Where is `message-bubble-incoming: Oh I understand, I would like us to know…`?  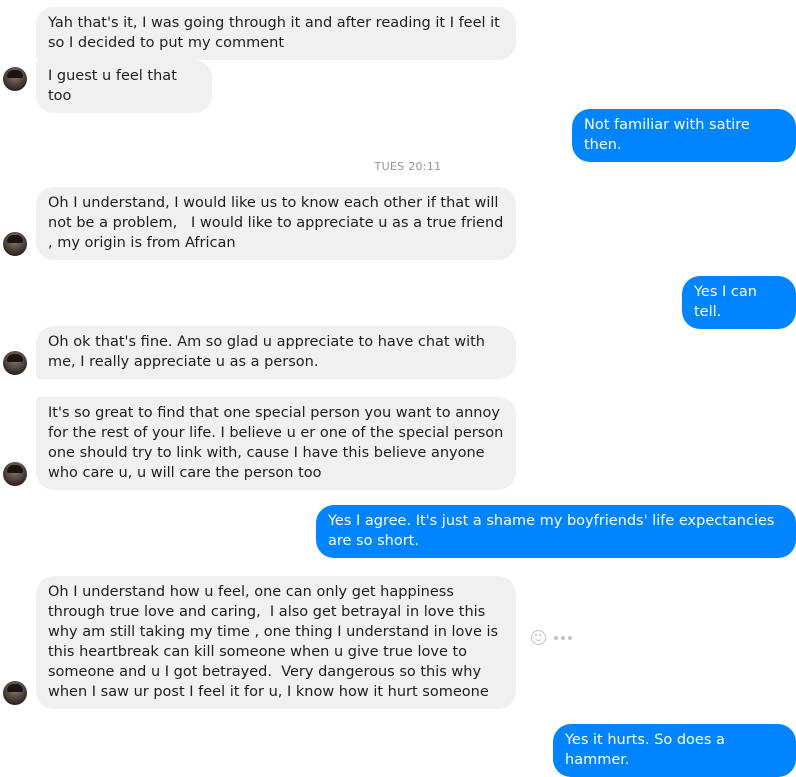 message-bubble-incoming: Oh I understand, I would like us to know… is located at coordinates (276, 223).